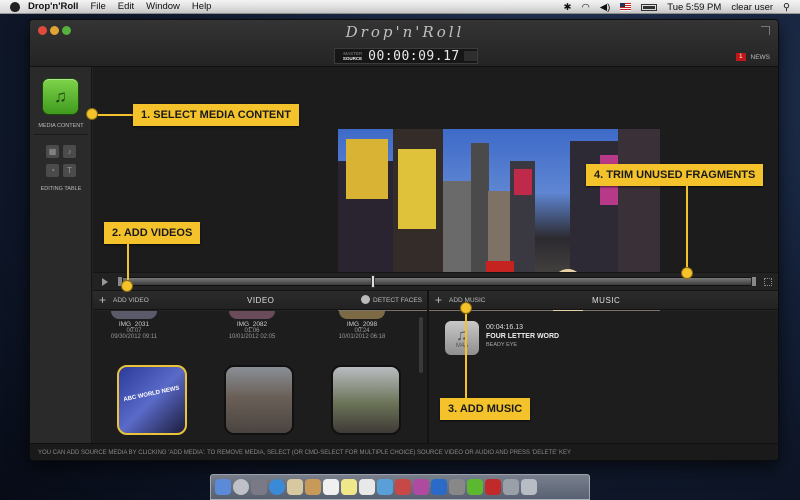 The image size is (800, 500). Describe the element at coordinates (462, 338) in the screenshot. I see `music-file-icon: ♫ M4A` at that location.